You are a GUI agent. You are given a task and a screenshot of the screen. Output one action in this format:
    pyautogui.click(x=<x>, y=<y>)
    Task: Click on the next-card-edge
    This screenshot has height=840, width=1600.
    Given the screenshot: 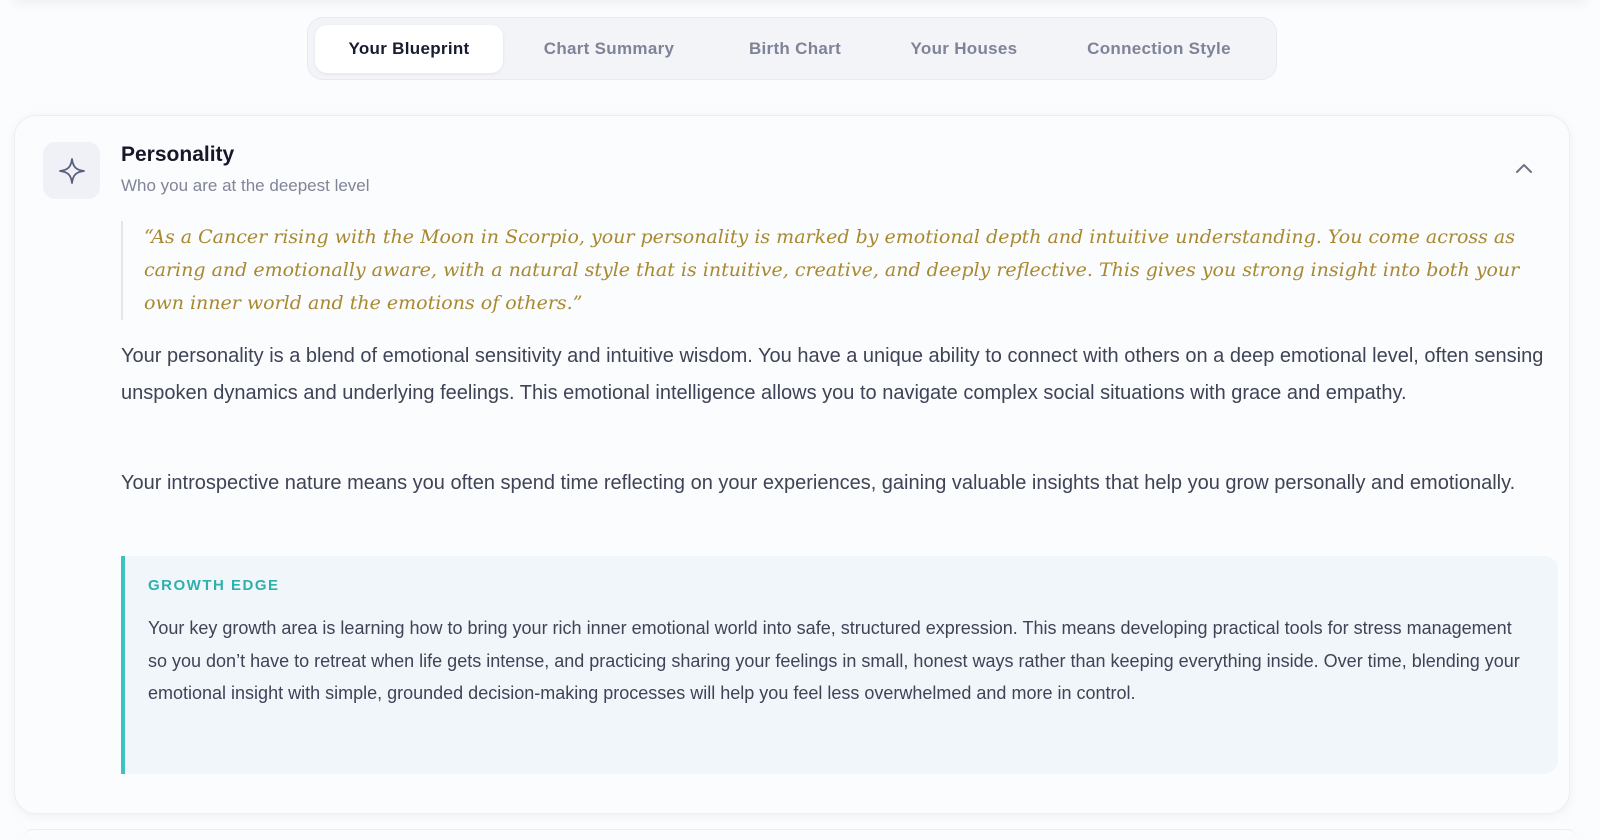 What is the action you would take?
    pyautogui.click(x=800, y=834)
    